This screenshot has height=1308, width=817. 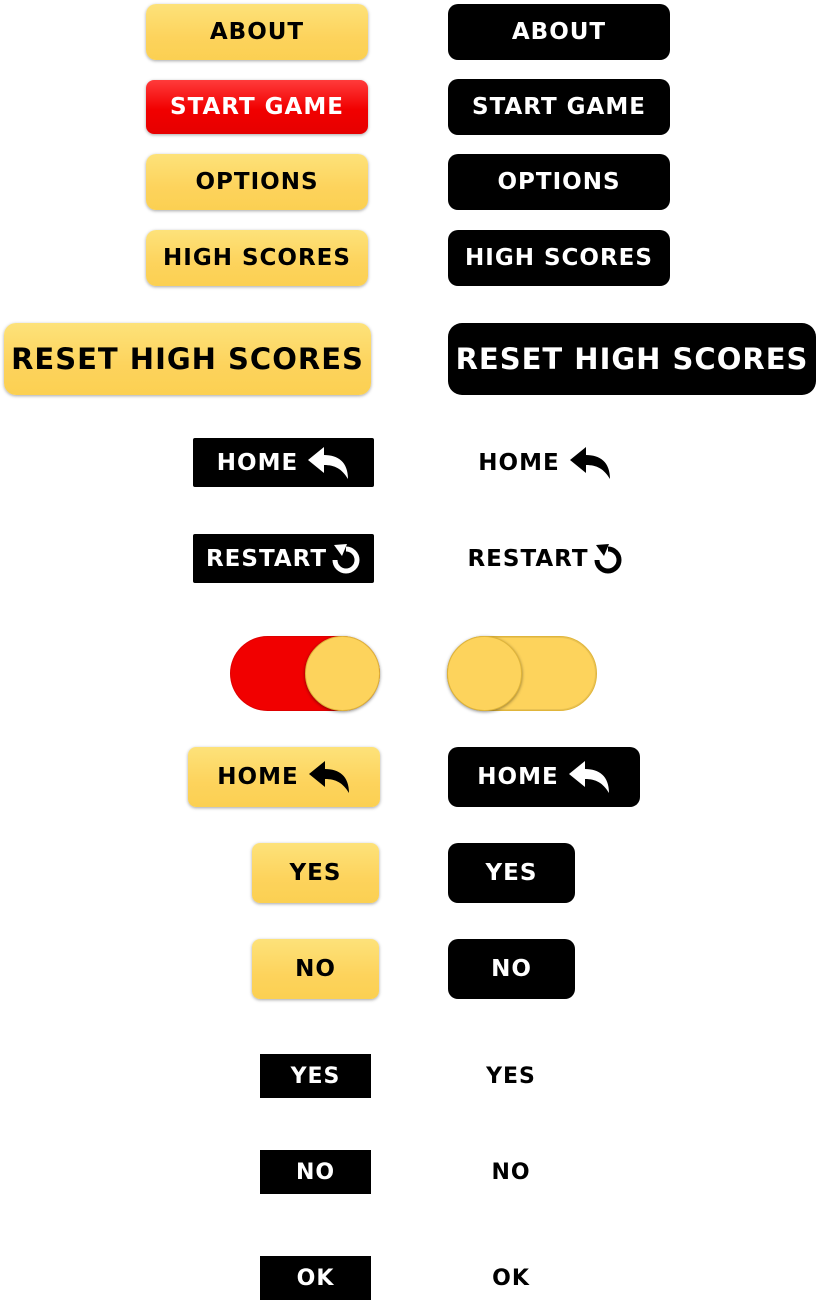 I want to click on high-scores-button-yellow: HIGH SCORES, so click(x=257, y=258).